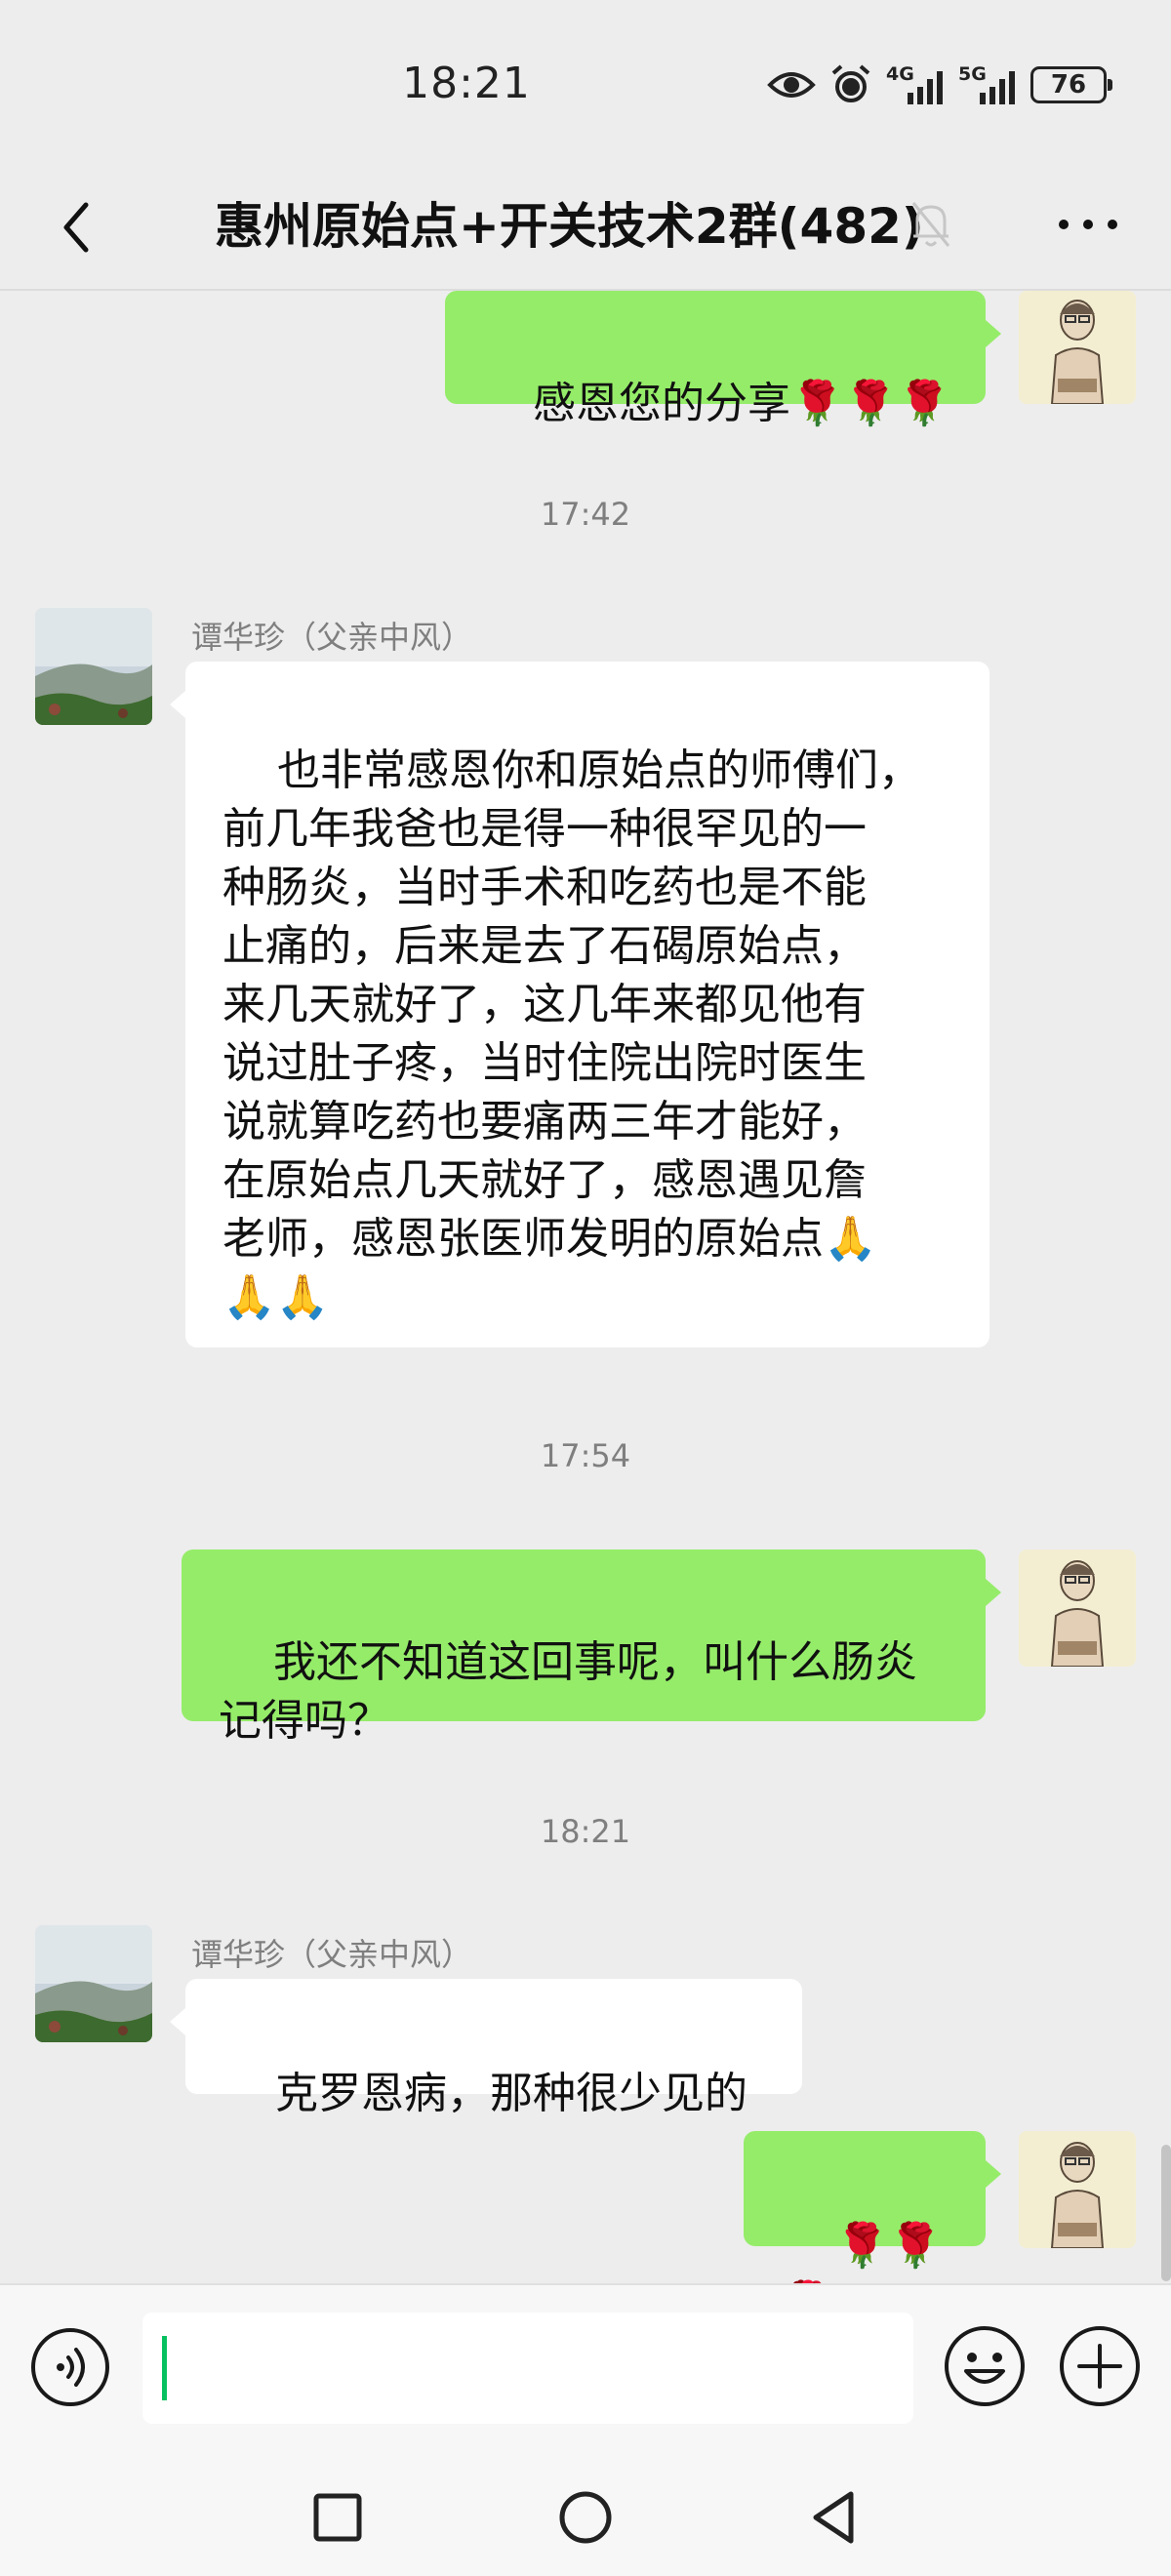  Describe the element at coordinates (862, 2252) in the screenshot. I see `message-text: 🌹🌹🌹` at that location.